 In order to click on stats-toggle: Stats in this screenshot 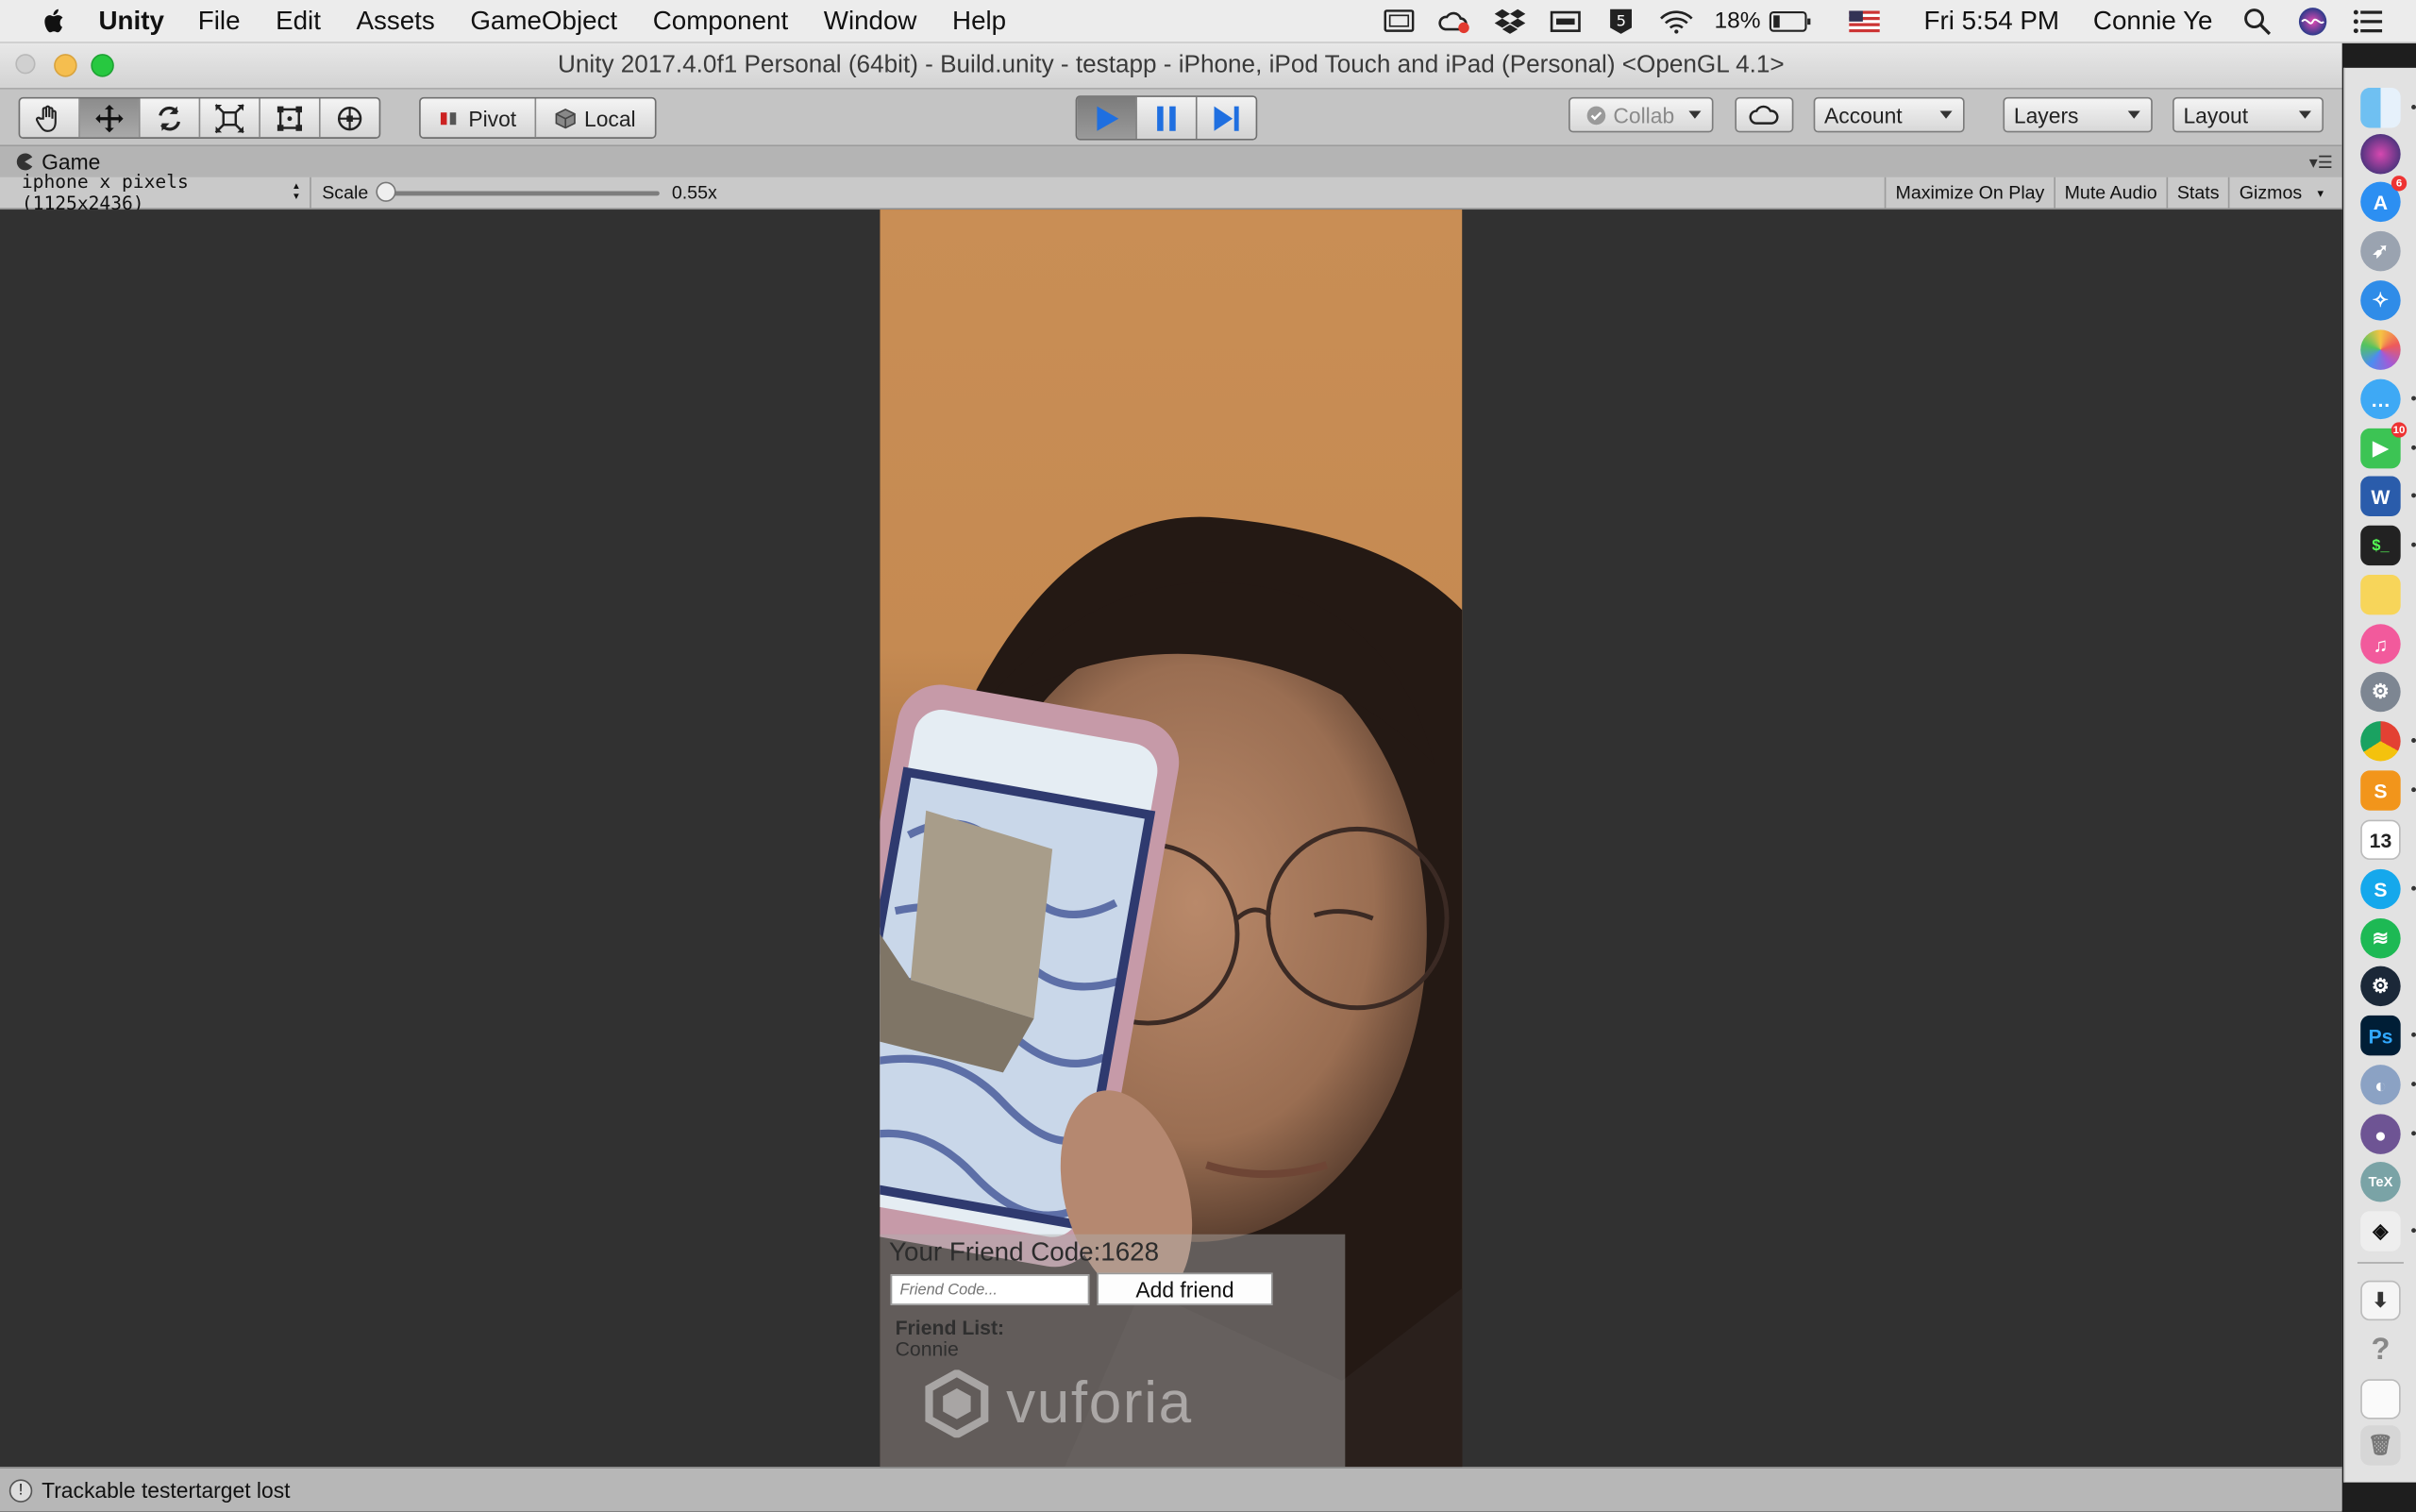, I will do `click(2197, 192)`.